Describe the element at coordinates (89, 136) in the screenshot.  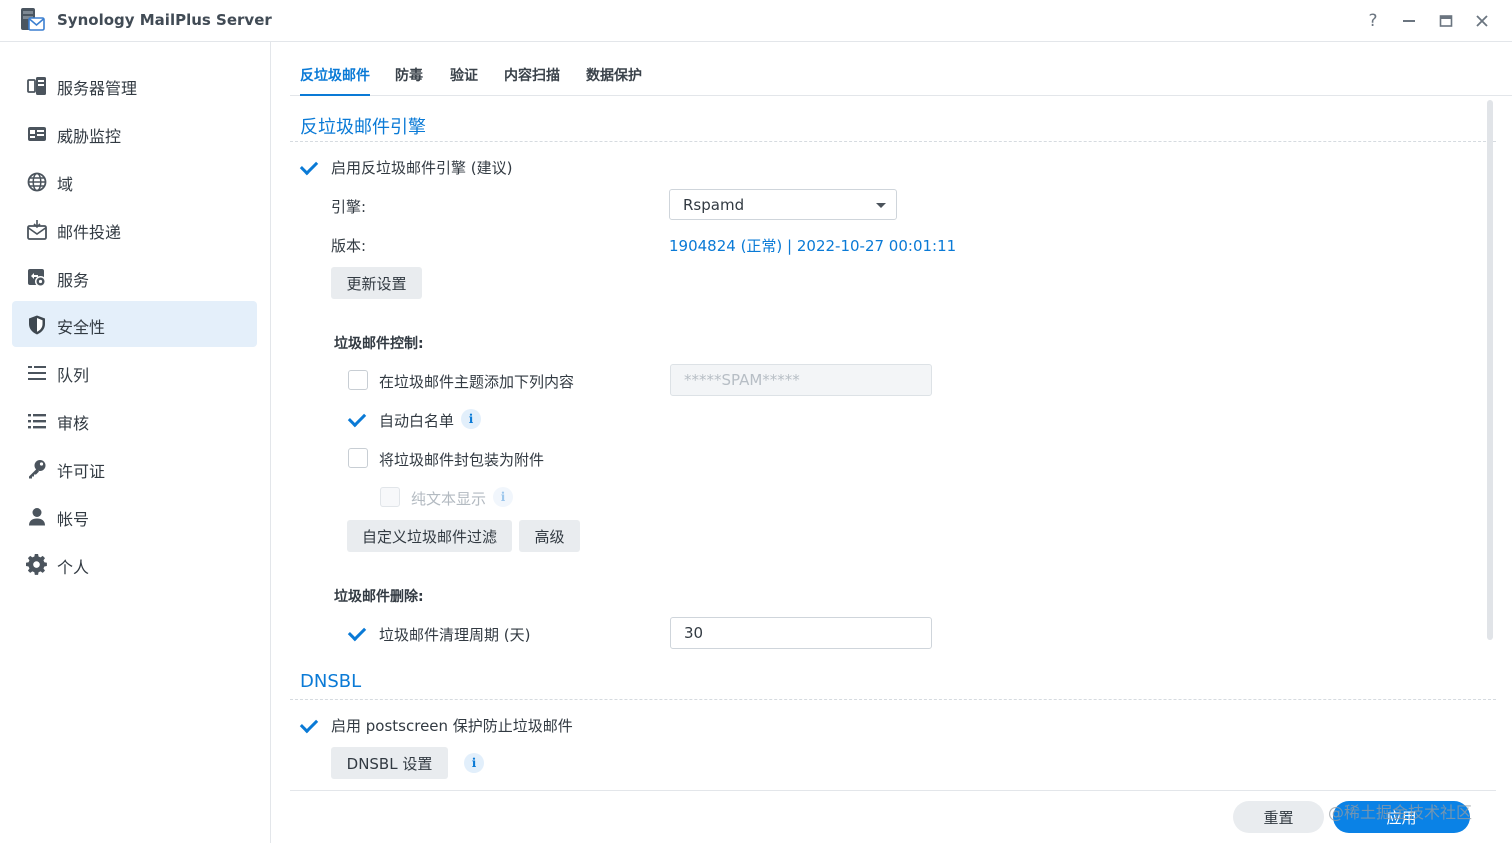
I see `sidebar-item-label: 威胁监控` at that location.